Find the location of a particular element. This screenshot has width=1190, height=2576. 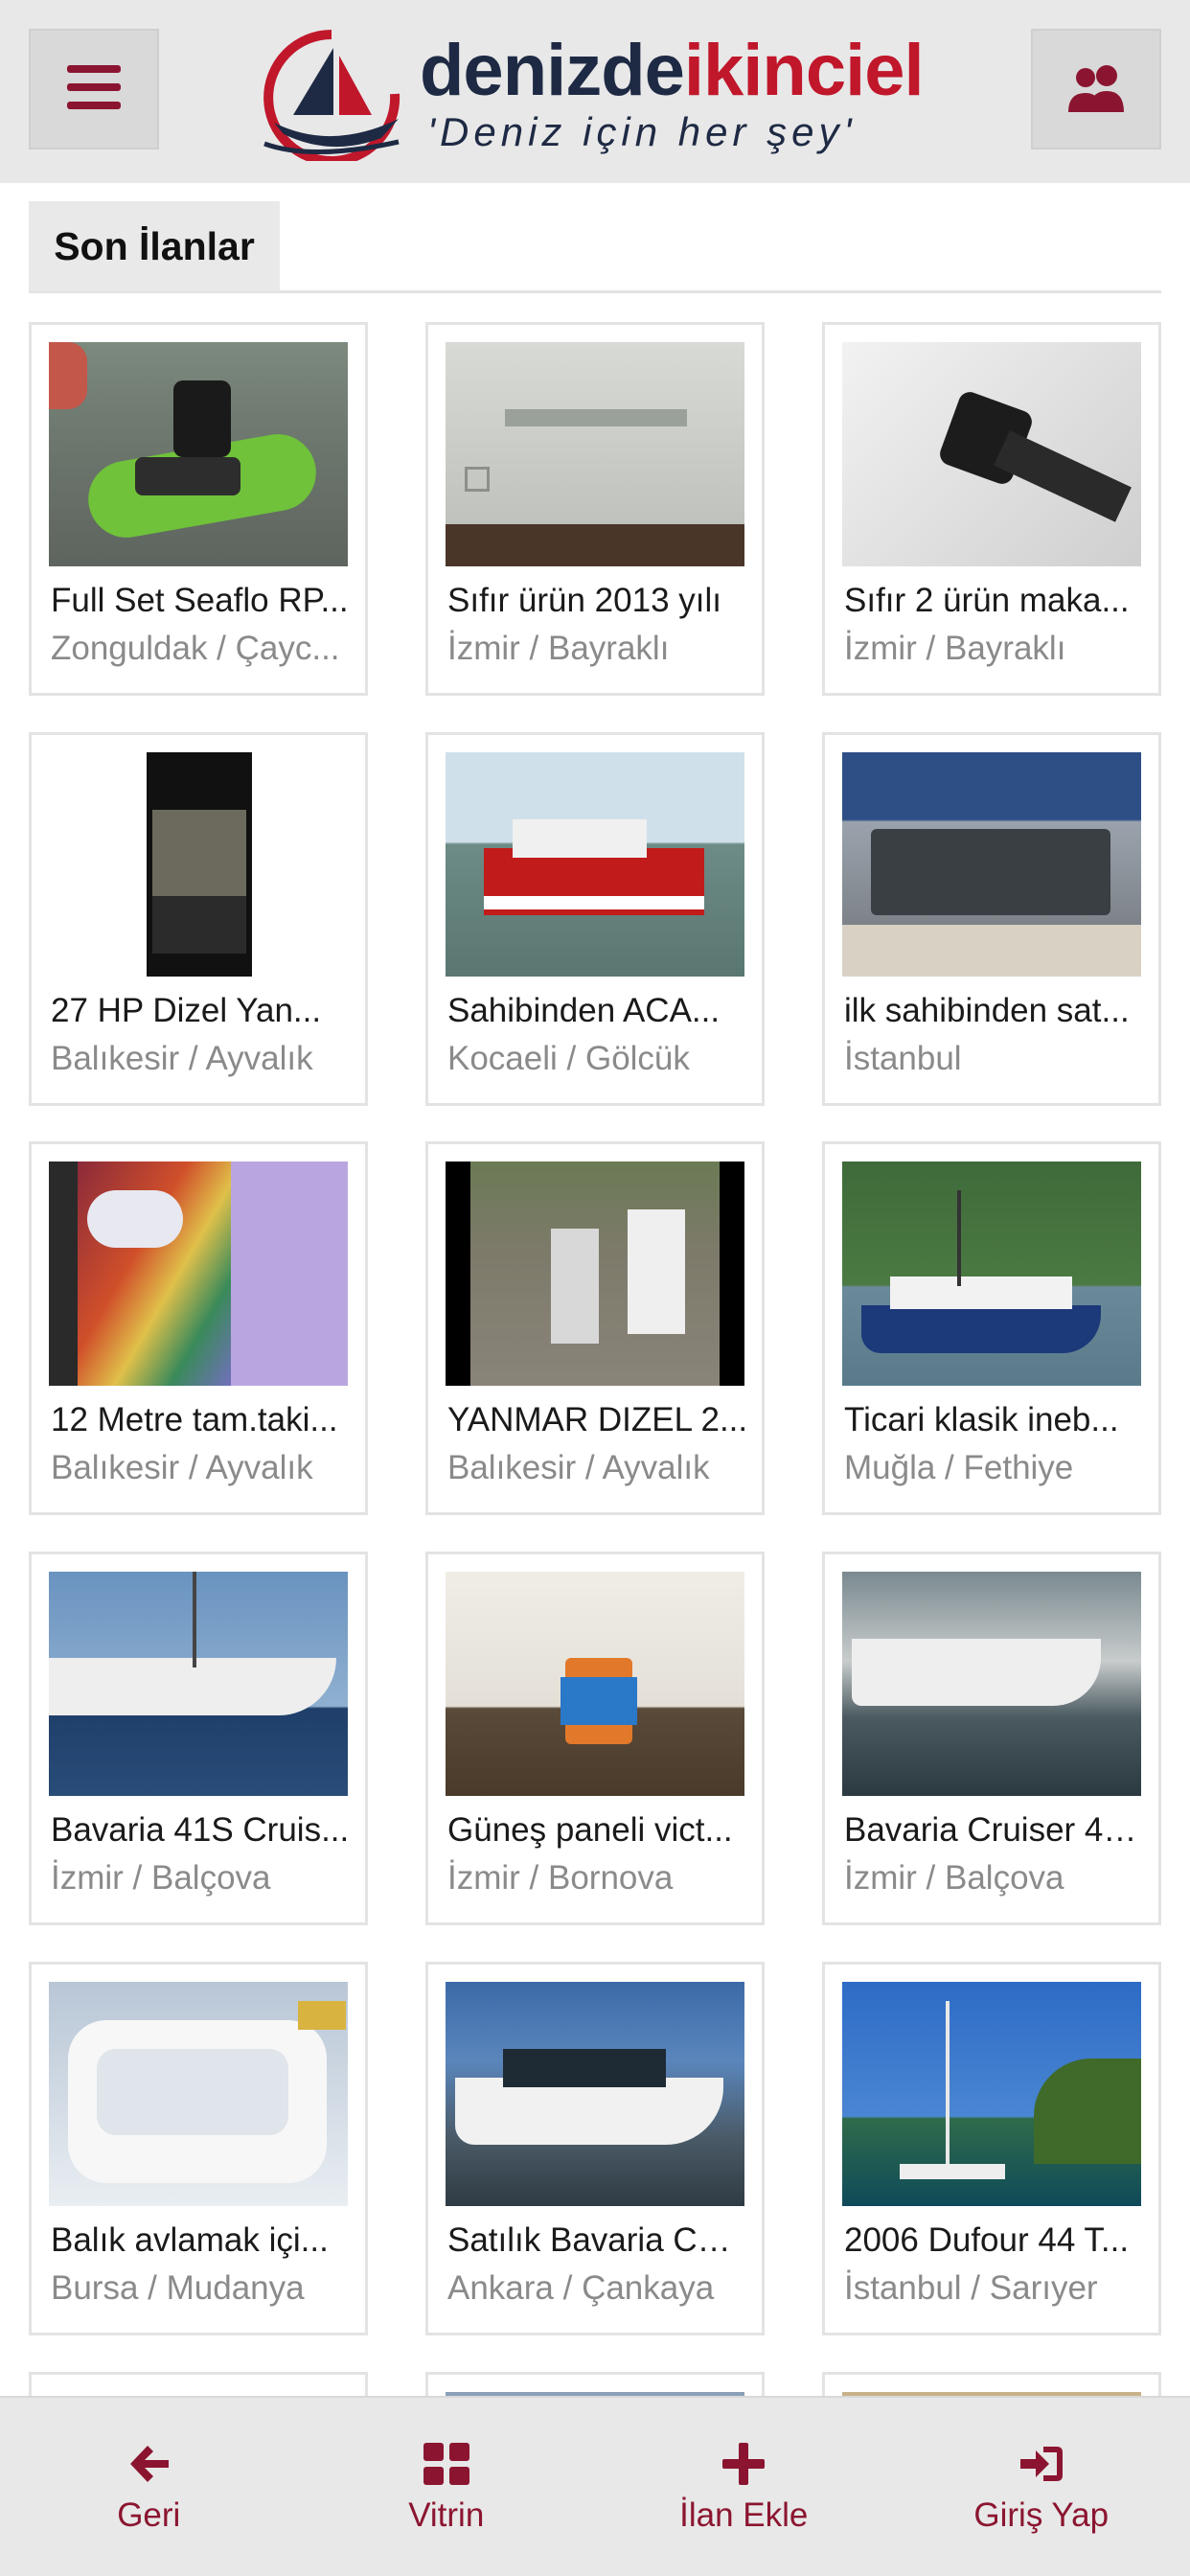

nav-showcase: Vitrin is located at coordinates (447, 2487).